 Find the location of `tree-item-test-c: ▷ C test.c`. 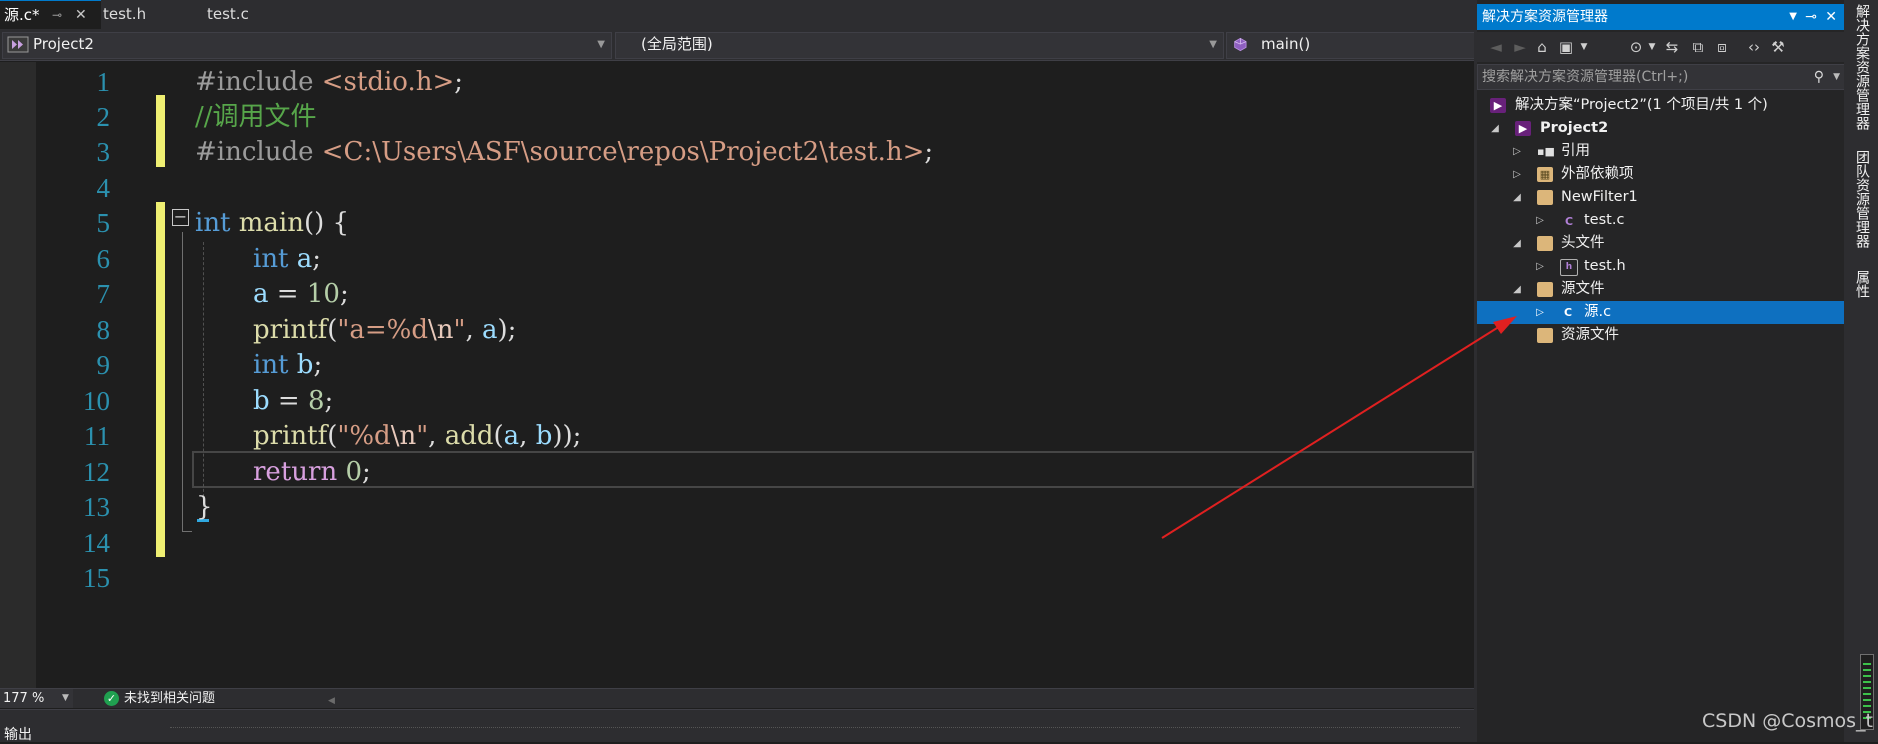

tree-item-test-c: ▷ C test.c is located at coordinates (1662, 220).